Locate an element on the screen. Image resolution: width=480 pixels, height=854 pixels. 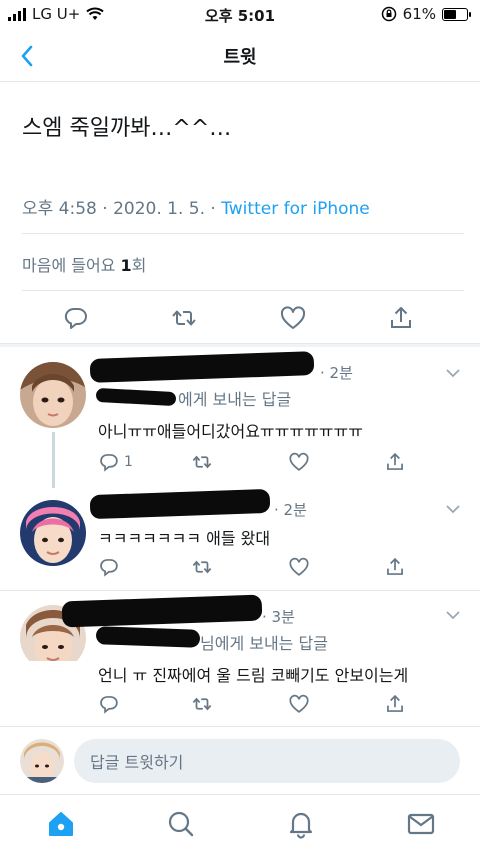
tweet-source-link: Twitter for iPhone is located at coordinates (295, 209).